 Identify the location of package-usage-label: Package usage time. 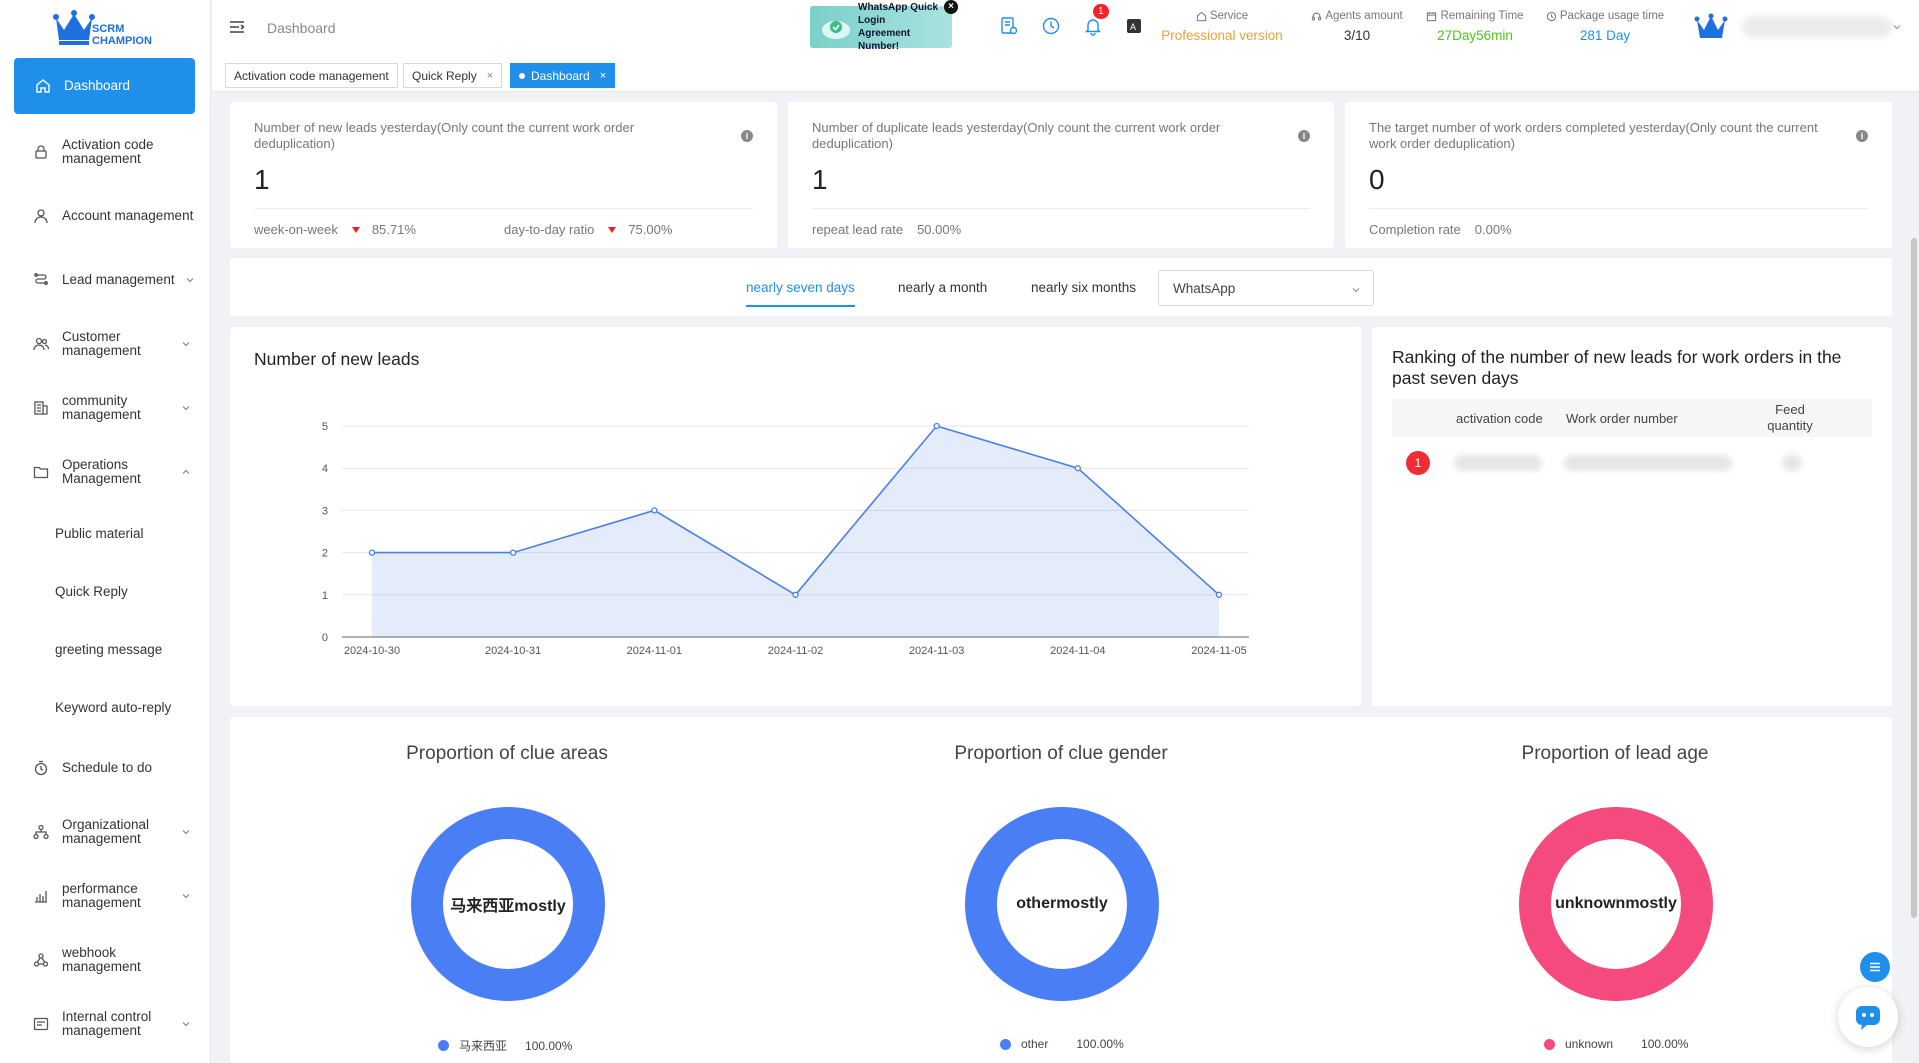
(1612, 16).